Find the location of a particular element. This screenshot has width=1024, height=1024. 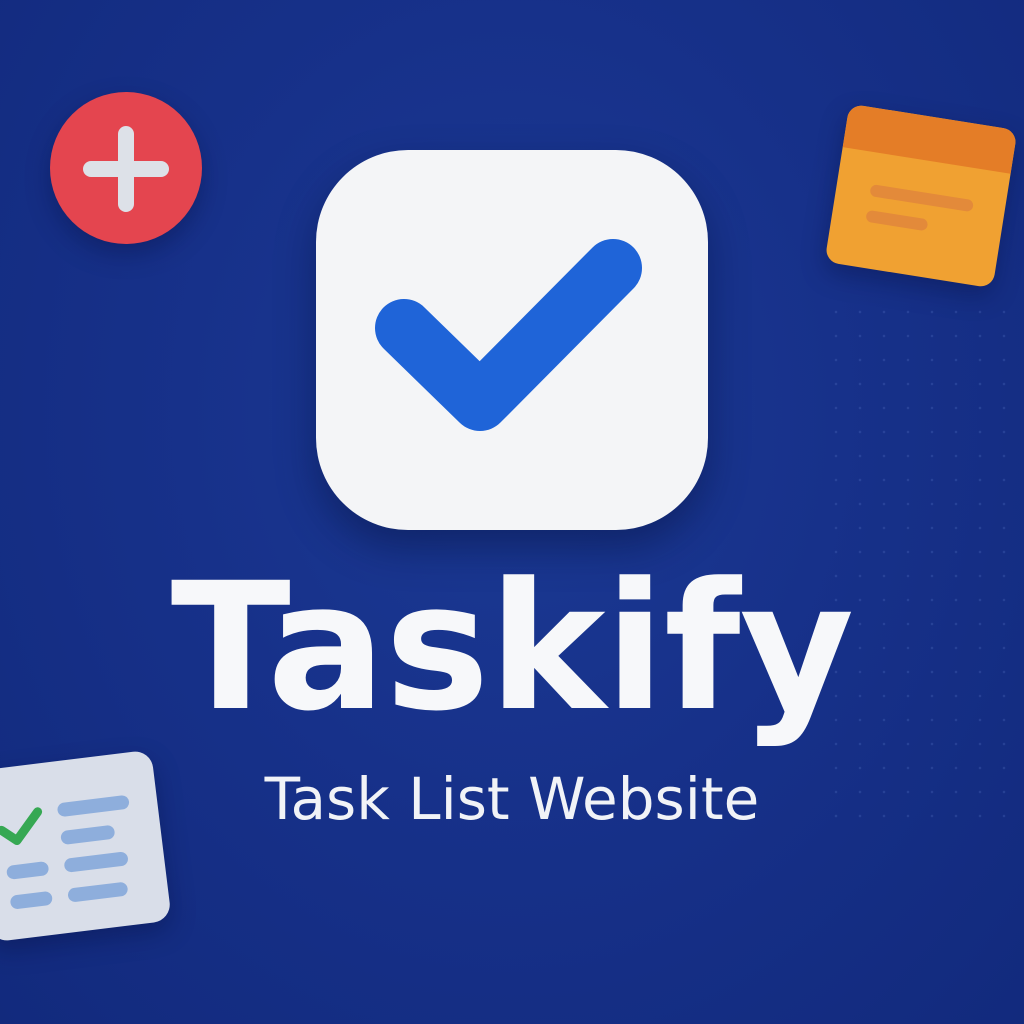

app-icon is located at coordinates (512, 340).